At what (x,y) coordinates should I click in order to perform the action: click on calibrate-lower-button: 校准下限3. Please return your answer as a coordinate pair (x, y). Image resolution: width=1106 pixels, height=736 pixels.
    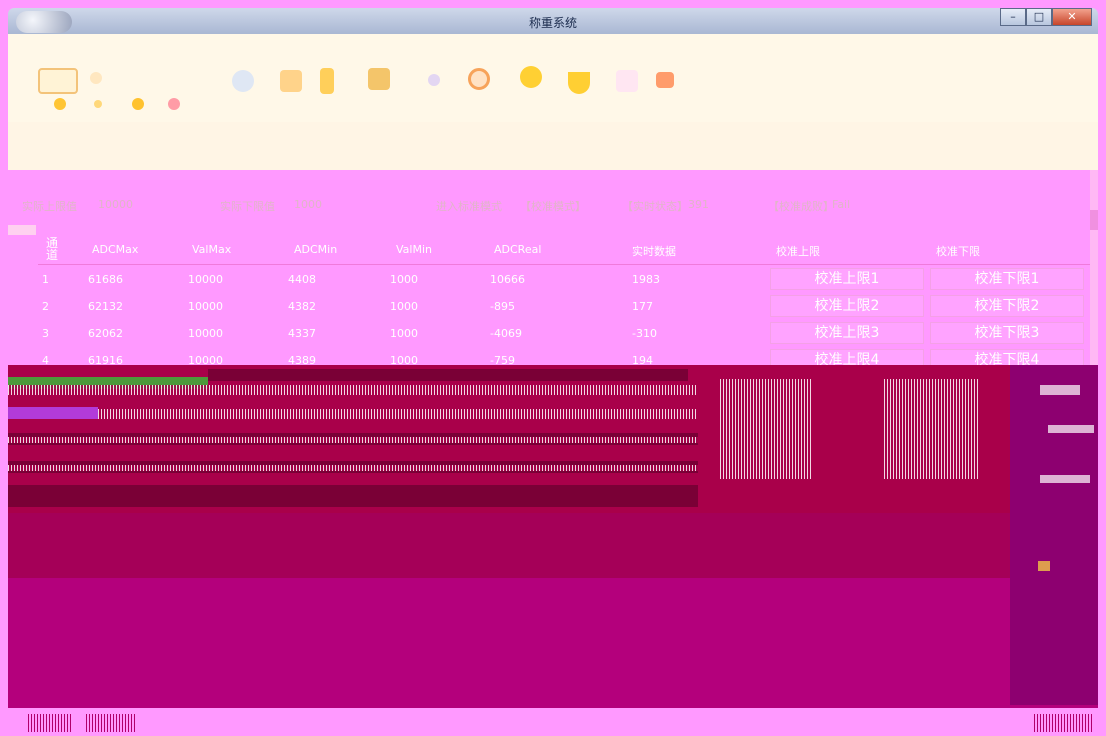
    Looking at the image, I should click on (1007, 333).